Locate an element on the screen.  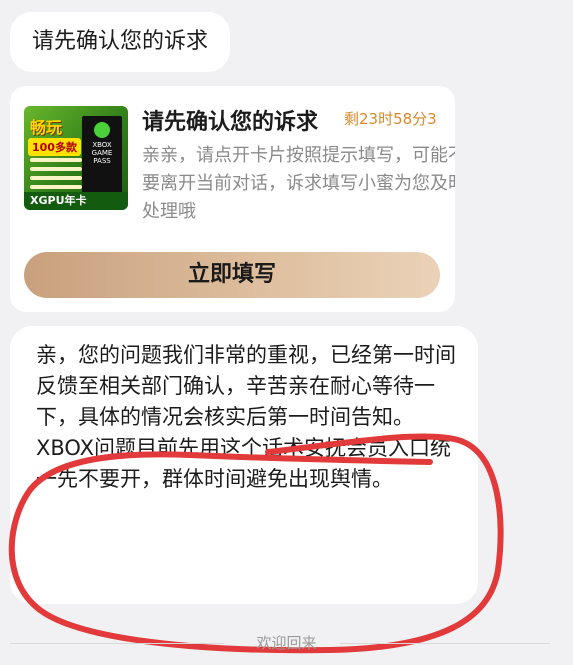
countdown-timer: 剩23时58分3 is located at coordinates (390, 119).